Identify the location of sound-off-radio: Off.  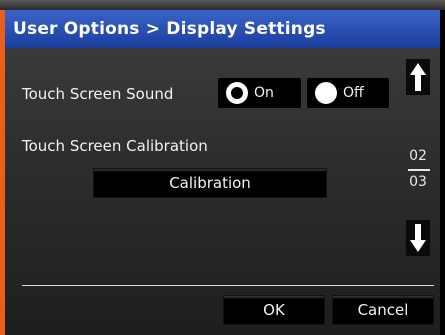
(348, 93).